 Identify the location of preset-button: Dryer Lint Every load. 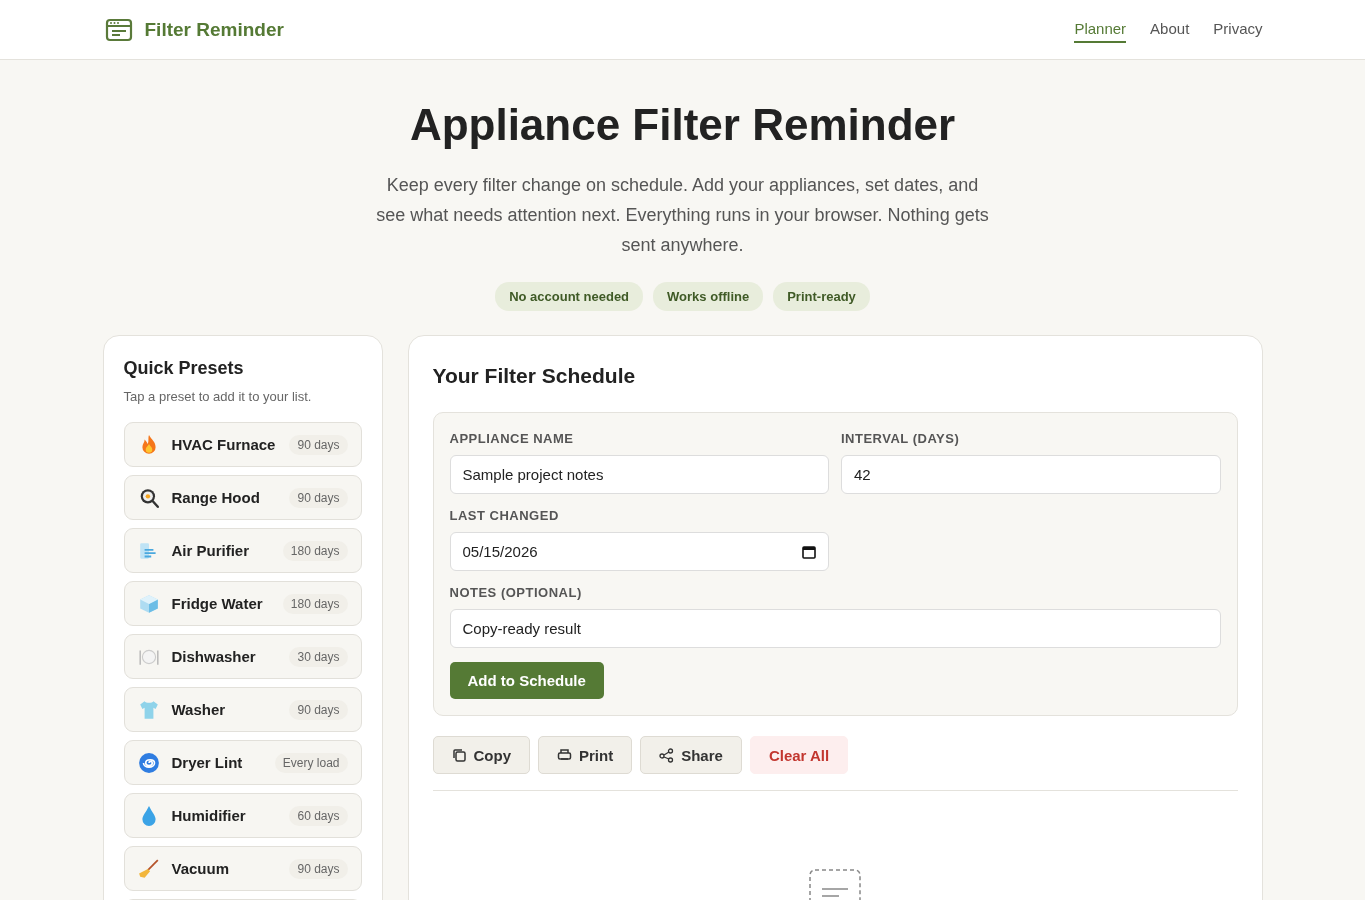
(242, 762).